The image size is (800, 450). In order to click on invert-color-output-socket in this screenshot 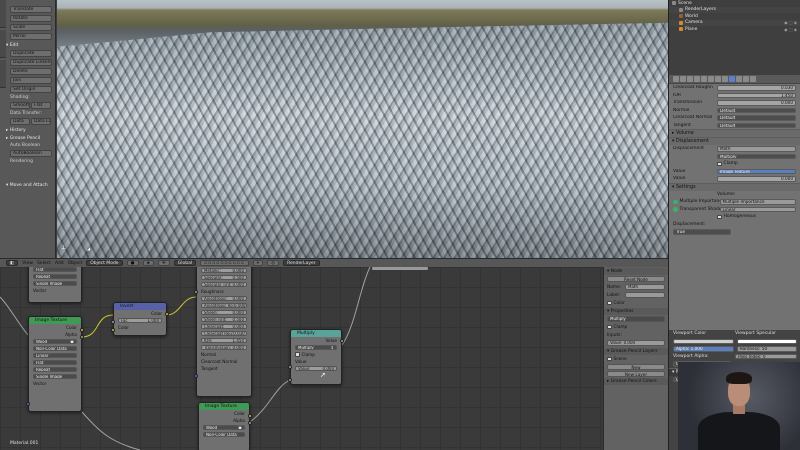, I will do `click(167, 314)`.